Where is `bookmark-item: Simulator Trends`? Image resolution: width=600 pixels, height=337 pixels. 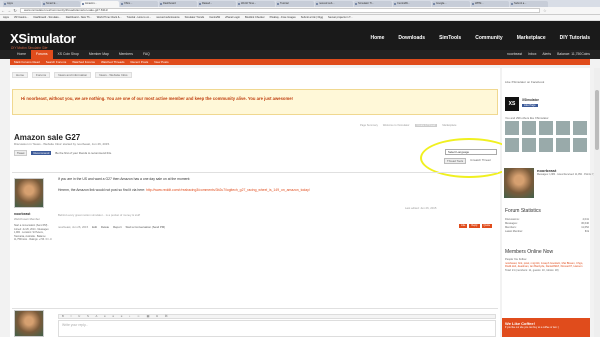
bookmark-item: Simulator Trends is located at coordinates (195, 17).